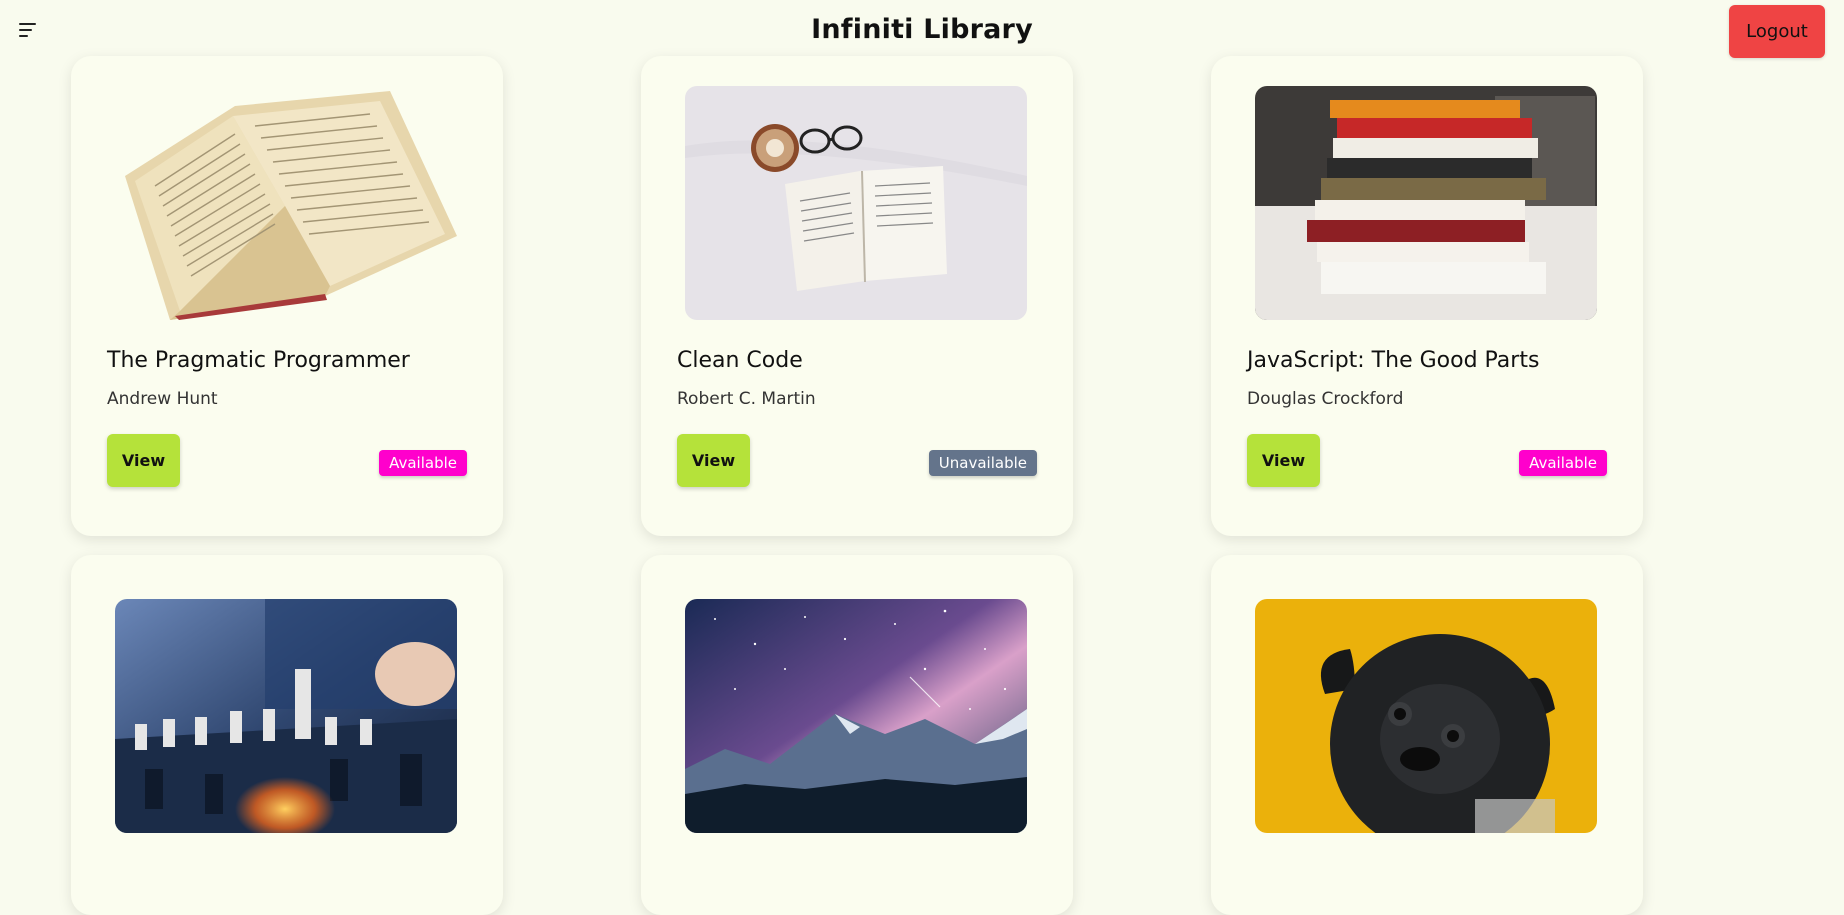 This screenshot has height=915, width=1844. I want to click on book-title: The Pragmatic Programmer, so click(258, 360).